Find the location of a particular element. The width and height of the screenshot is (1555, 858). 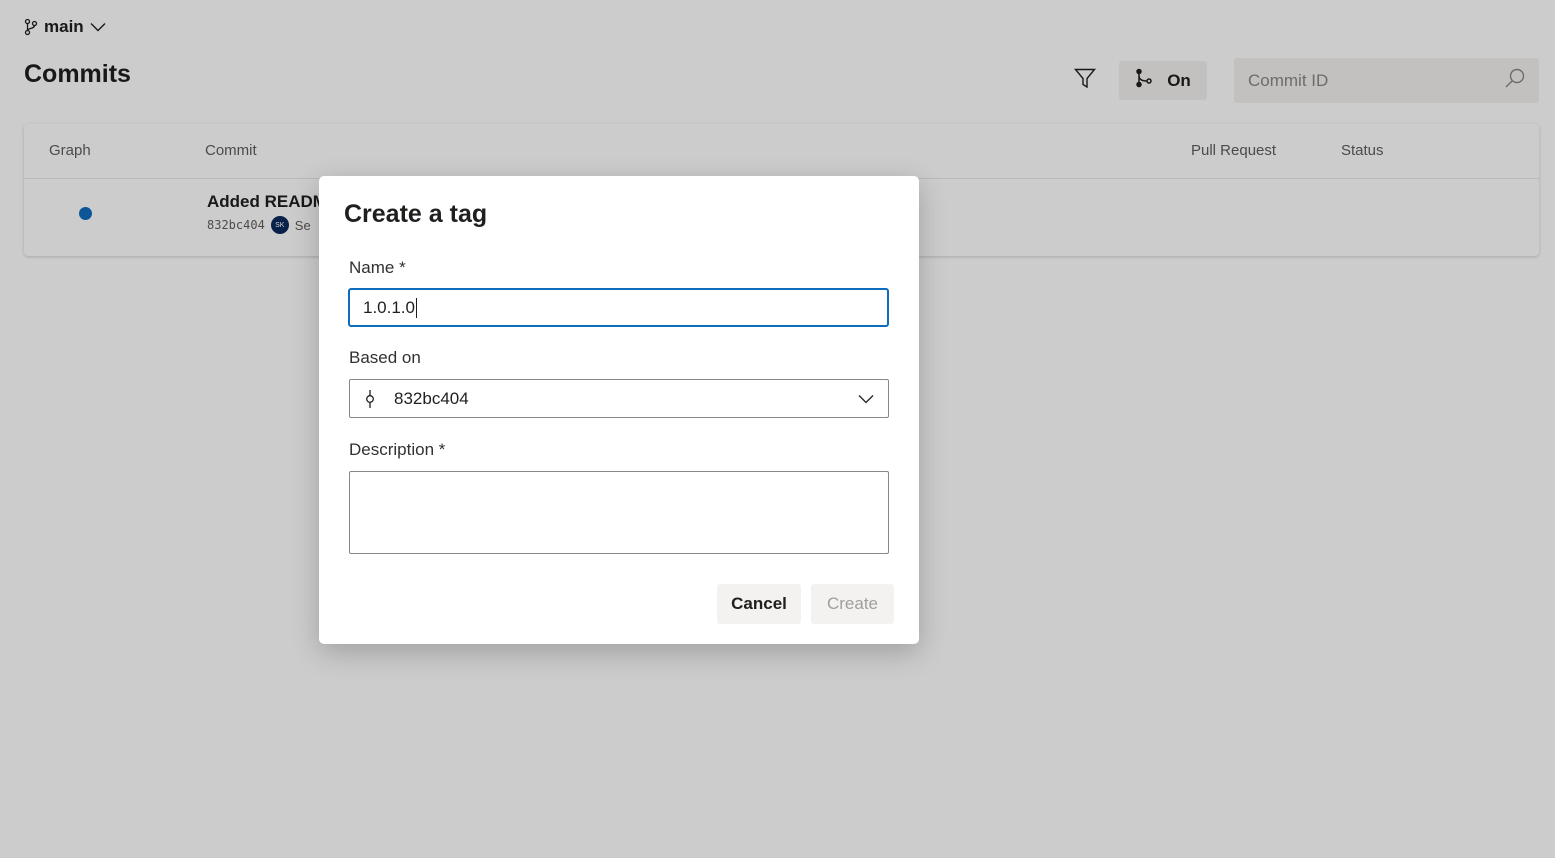

name-label: Name * is located at coordinates (377, 267).